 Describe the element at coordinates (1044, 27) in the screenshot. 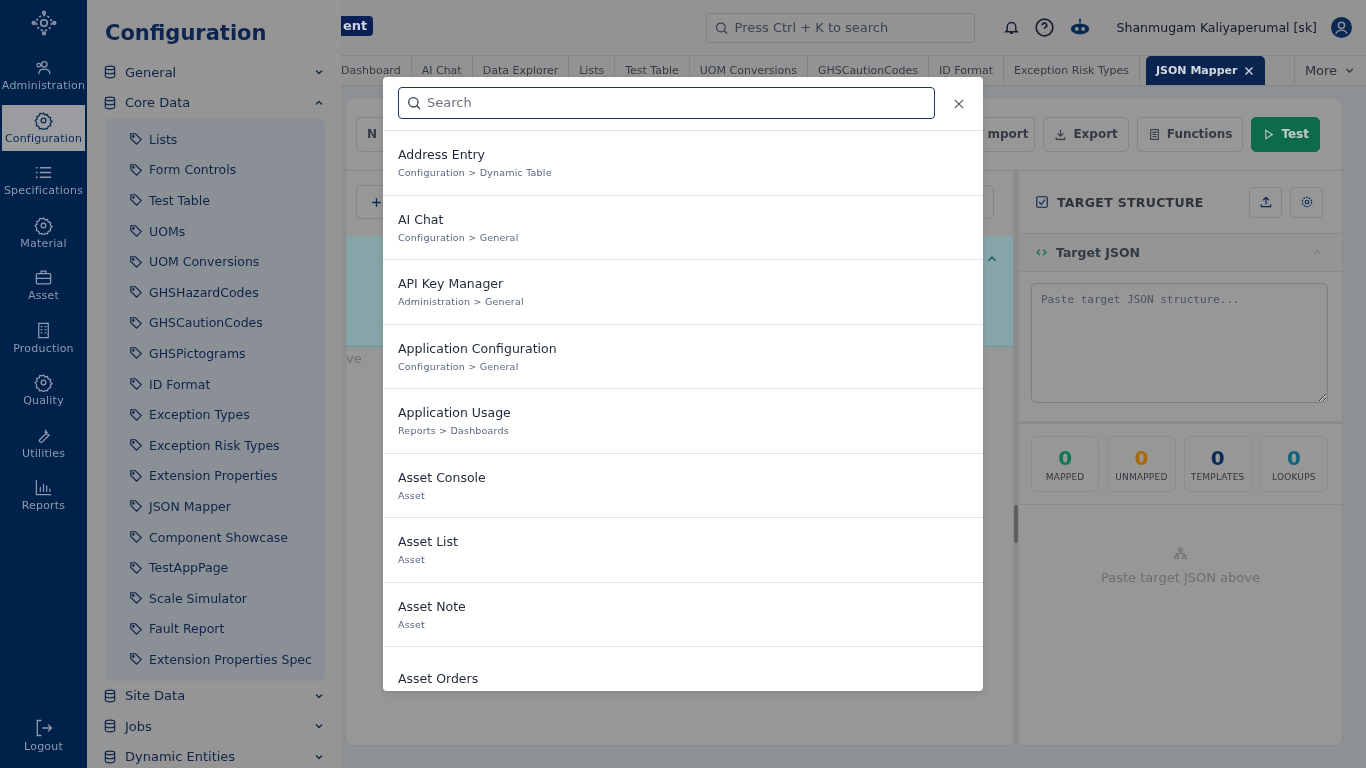

I see `help-icon` at that location.